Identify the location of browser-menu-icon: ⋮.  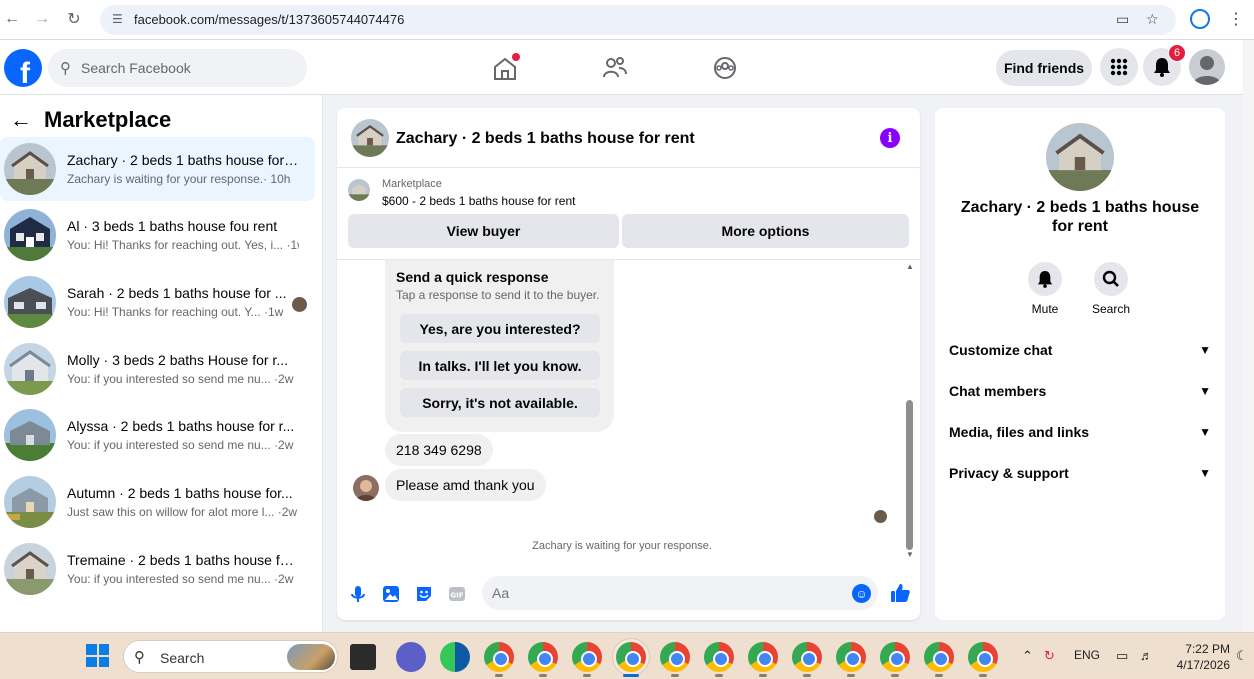
(1236, 19).